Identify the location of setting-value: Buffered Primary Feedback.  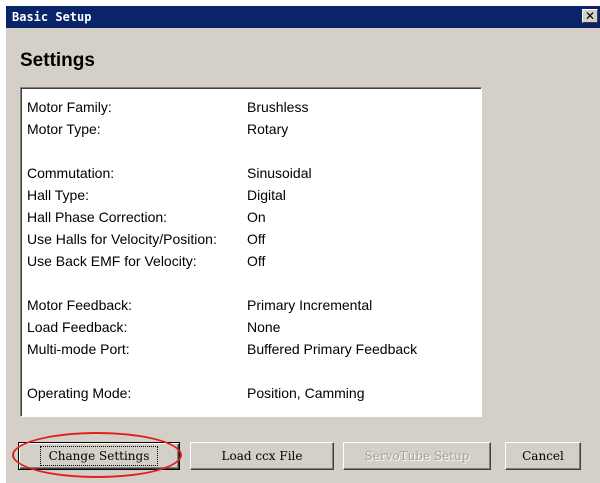
(332, 349).